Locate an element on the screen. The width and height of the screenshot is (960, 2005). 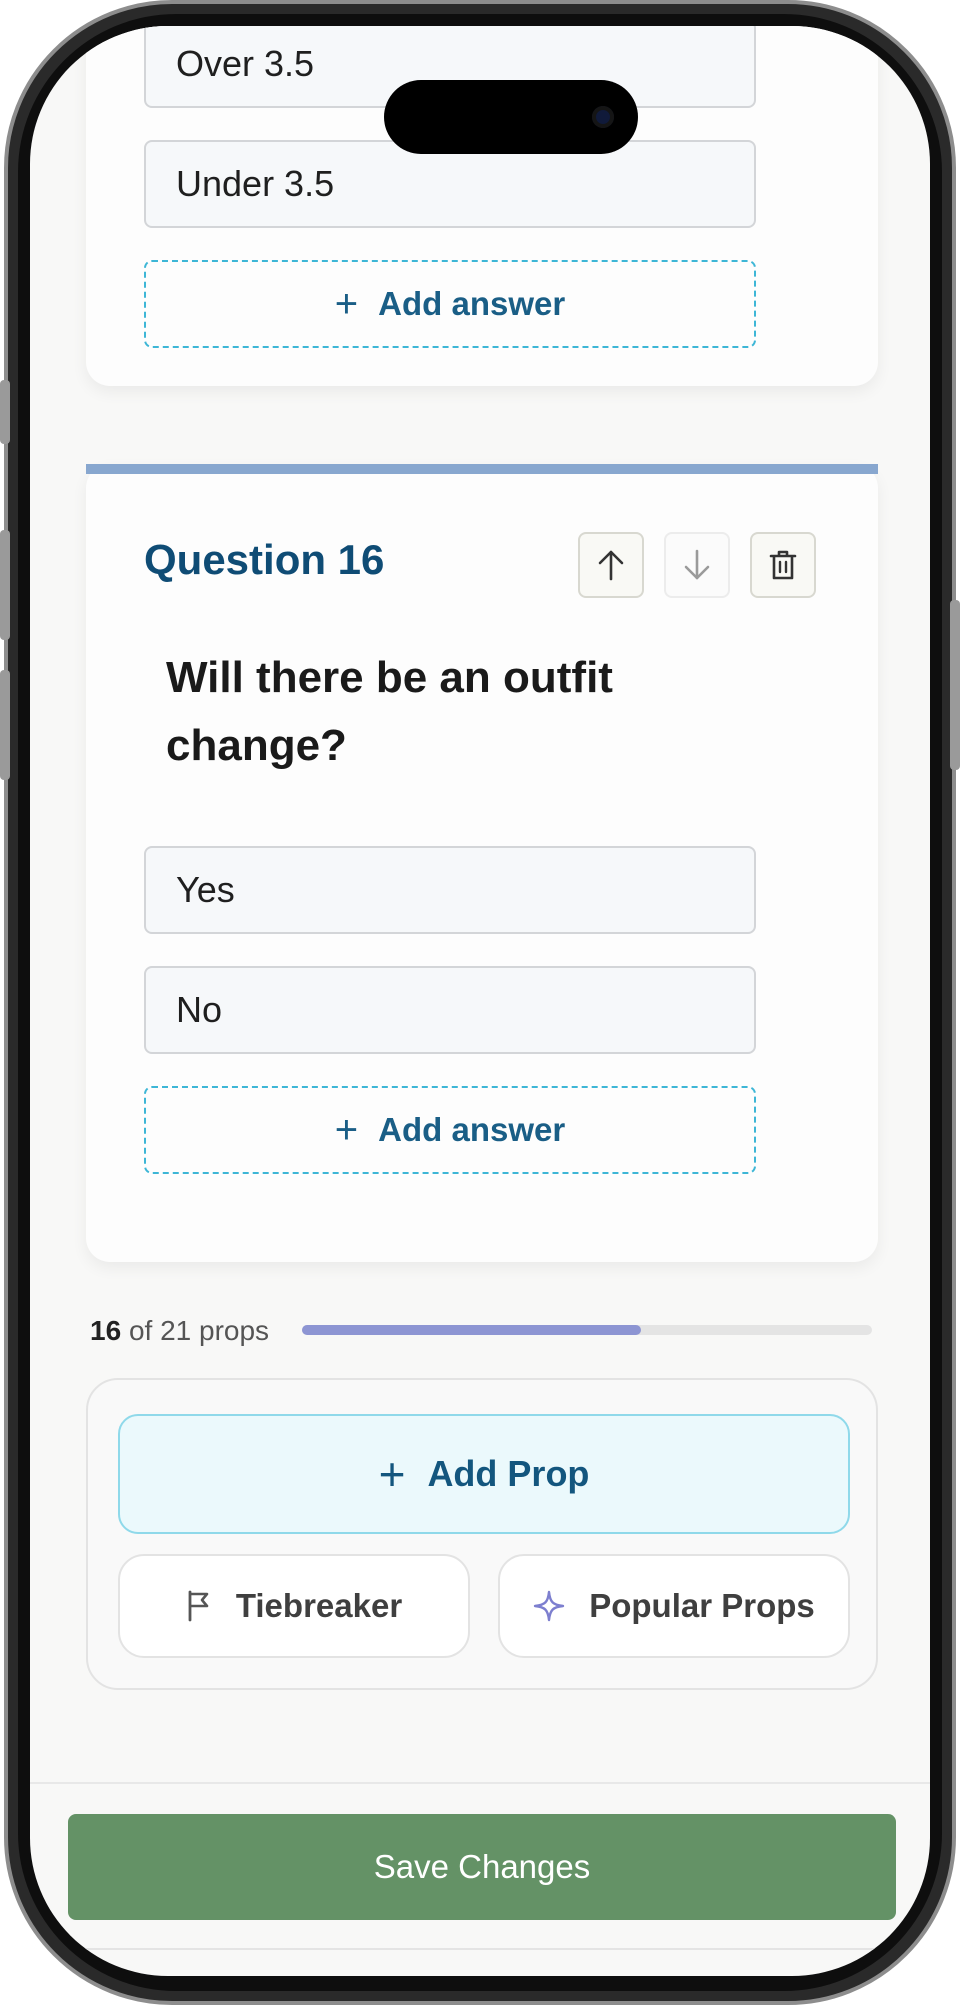
move-down-button is located at coordinates (697, 565).